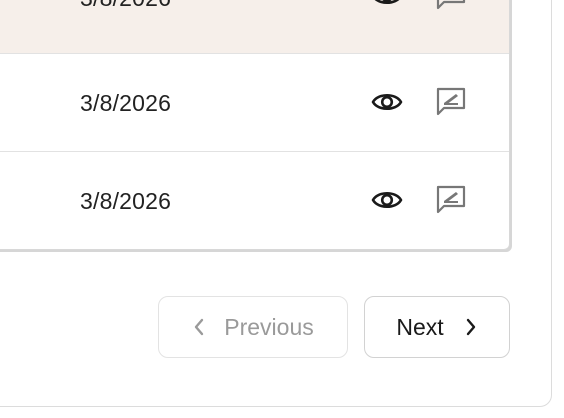 This screenshot has width=564, height=418. What do you see at coordinates (254, 27) in the screenshot?
I see `table-row: 3/8/2026` at bounding box center [254, 27].